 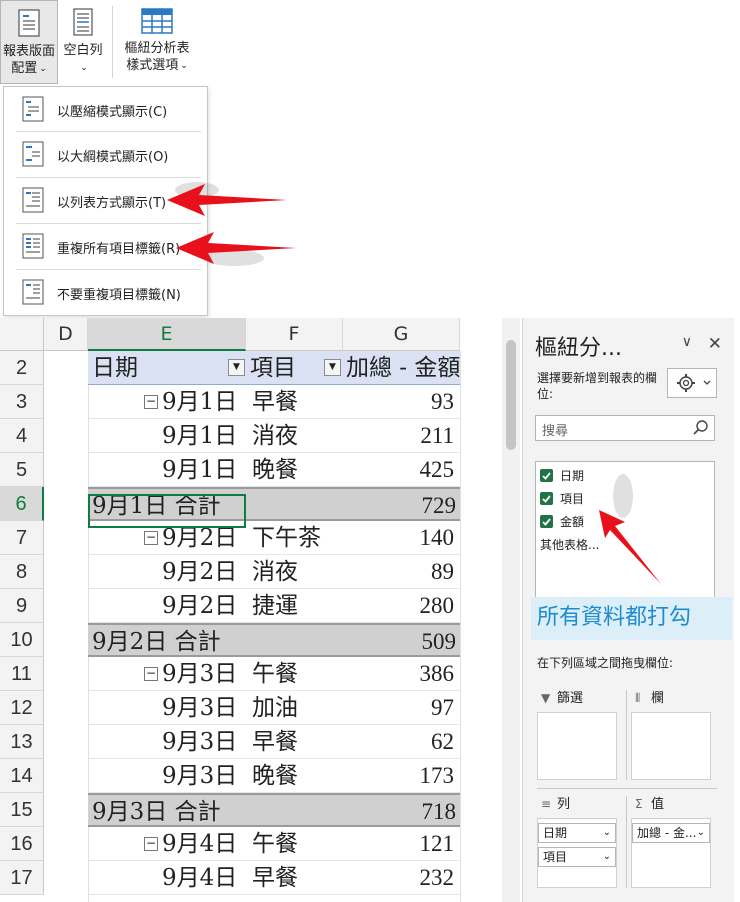 I want to click on row-header: 13, so click(x=22, y=742).